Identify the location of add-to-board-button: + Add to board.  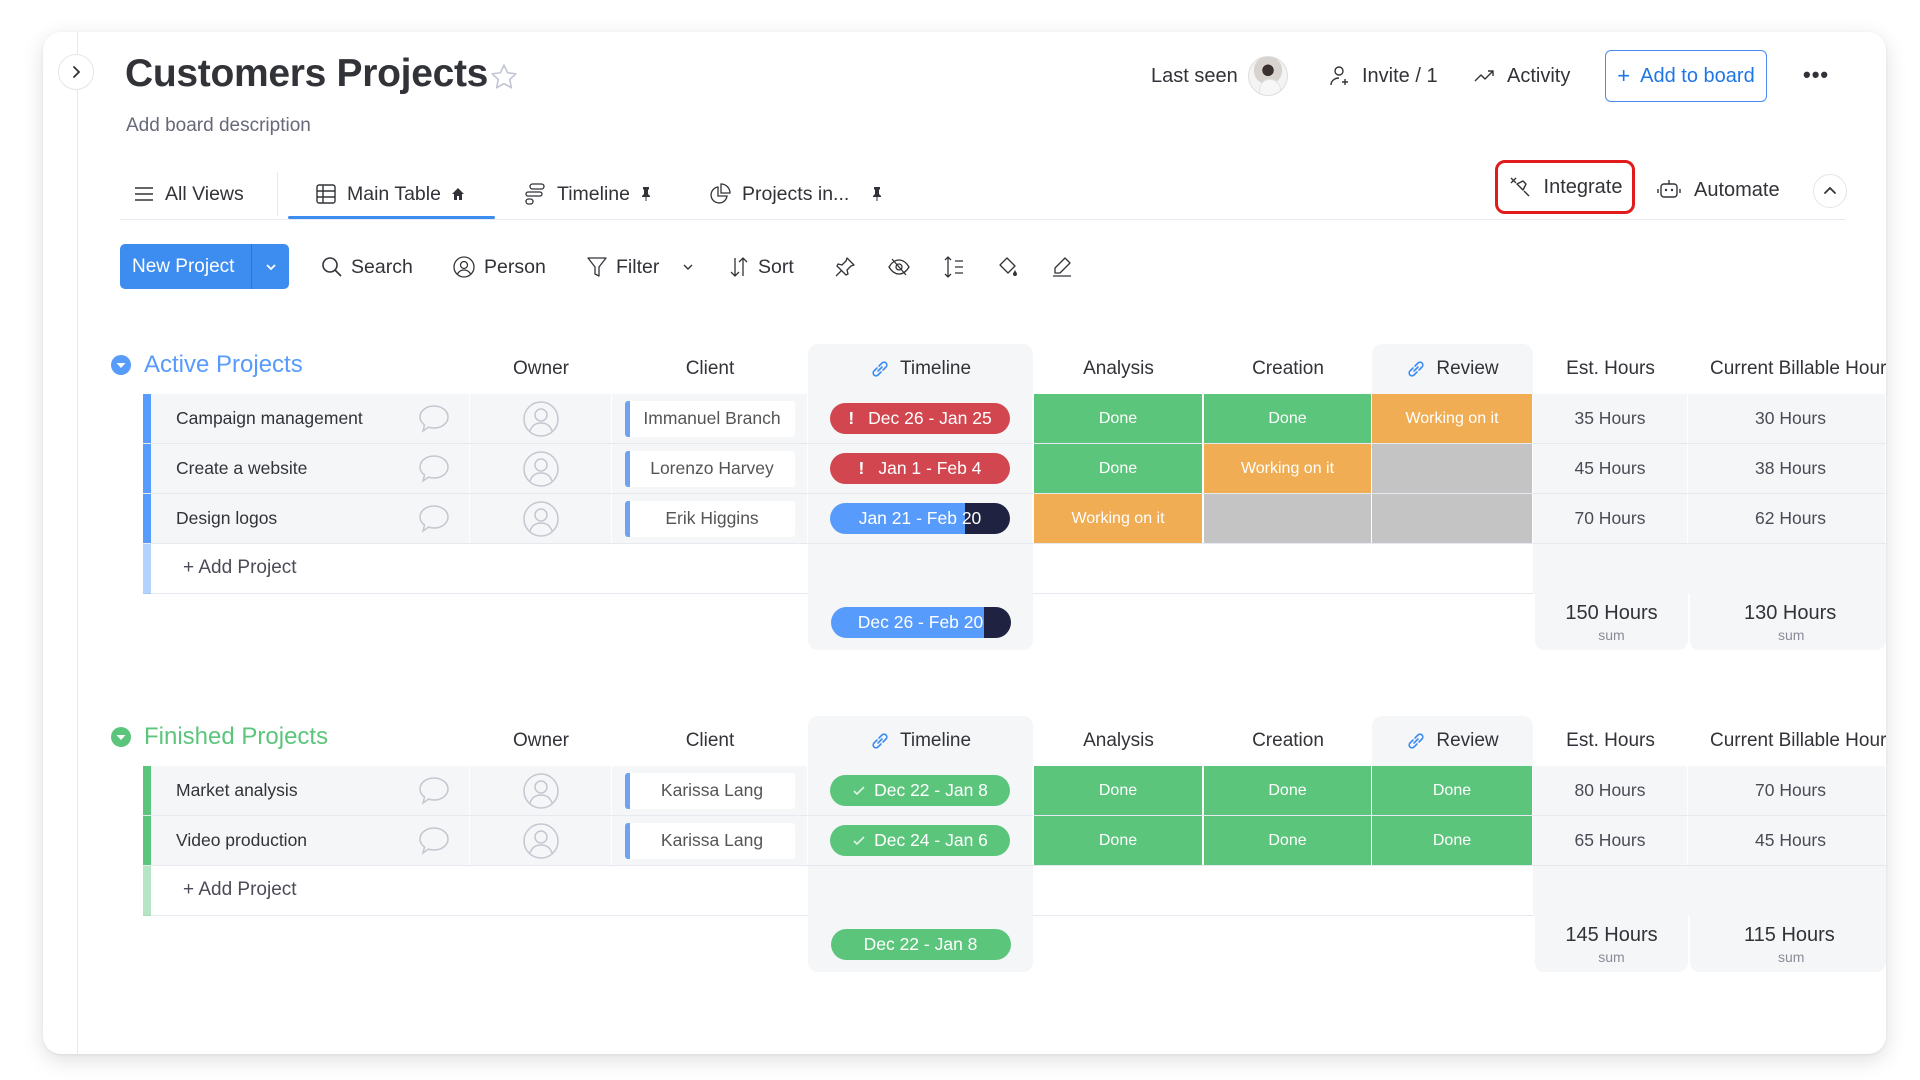
(1686, 76).